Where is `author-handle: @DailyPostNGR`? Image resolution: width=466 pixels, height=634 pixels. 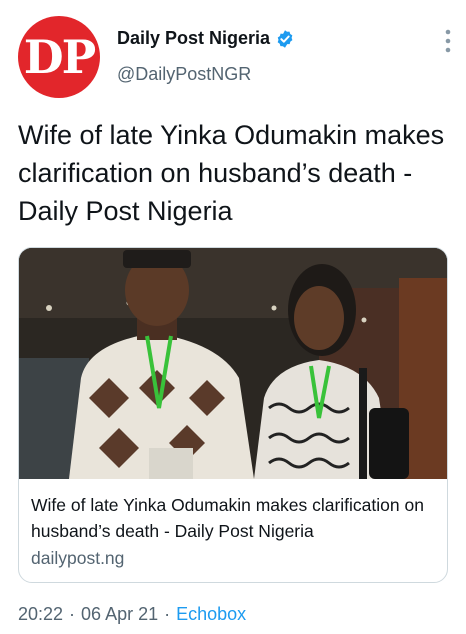
author-handle: @DailyPostNGR is located at coordinates (184, 74).